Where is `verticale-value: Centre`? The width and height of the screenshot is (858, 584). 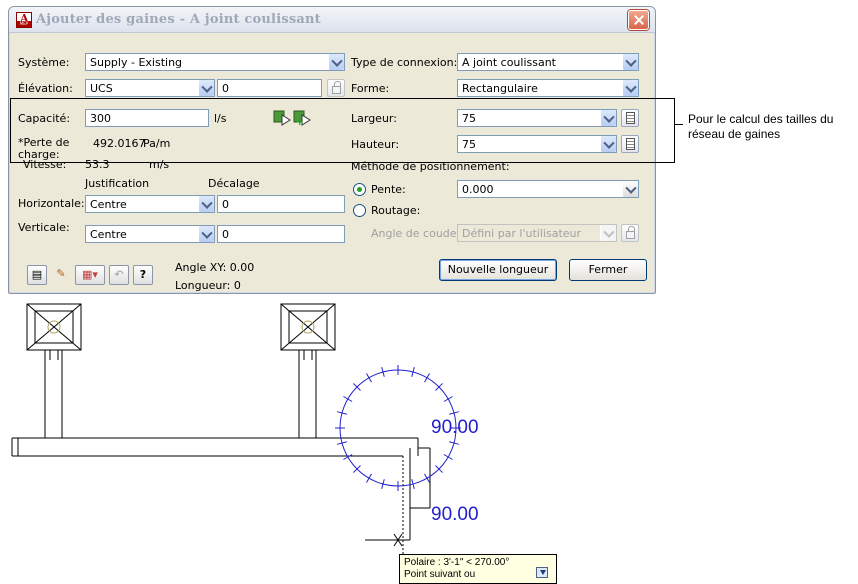 verticale-value: Centre is located at coordinates (108, 234).